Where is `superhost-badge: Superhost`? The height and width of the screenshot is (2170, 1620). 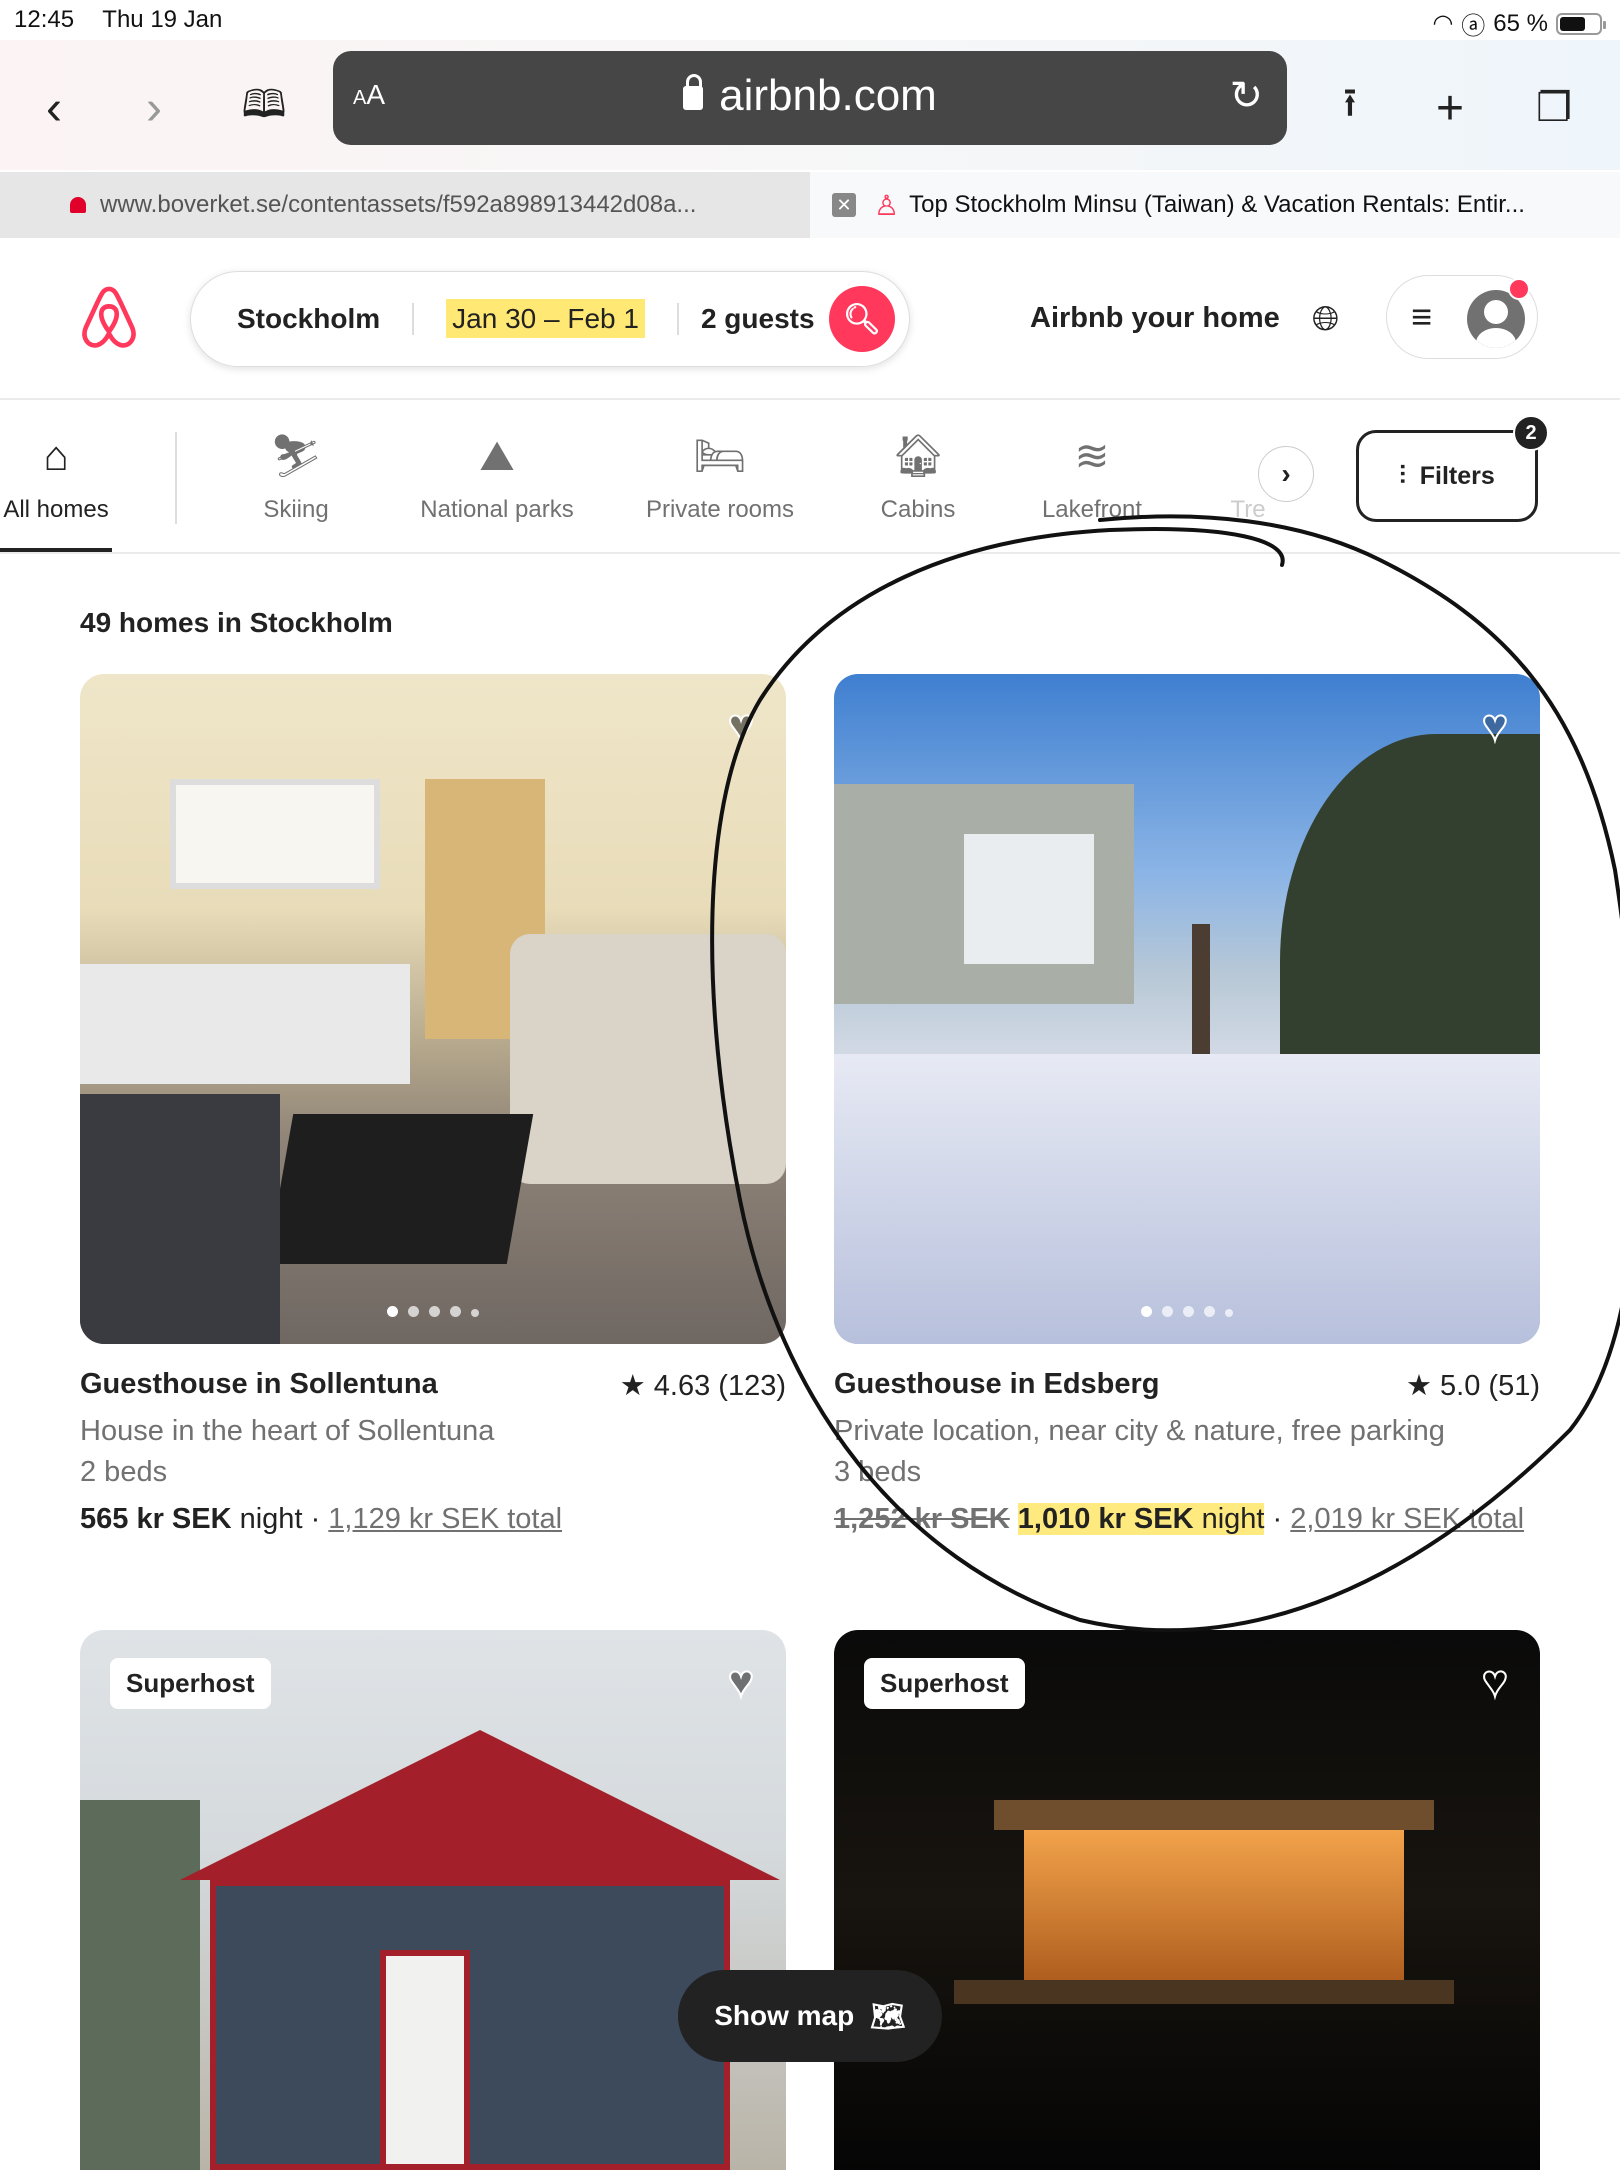
superhost-badge: Superhost is located at coordinates (944, 1683).